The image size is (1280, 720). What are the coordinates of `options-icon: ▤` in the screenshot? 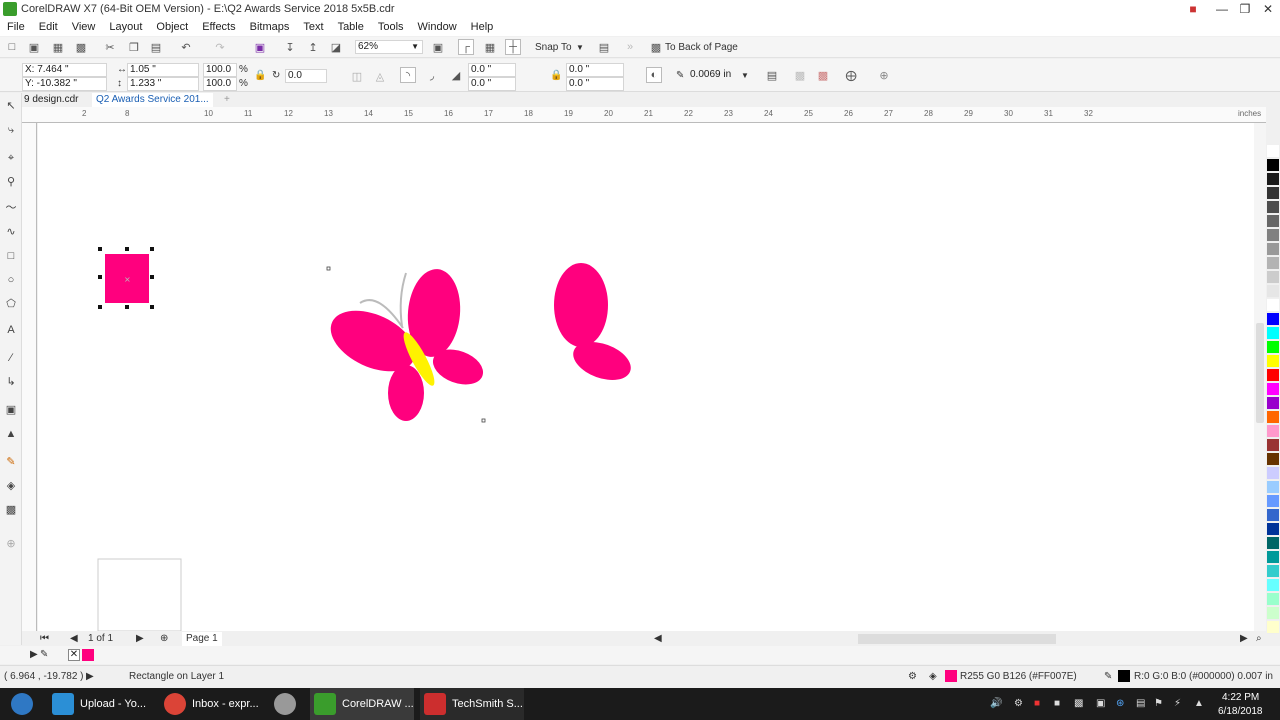 It's located at (604, 47).